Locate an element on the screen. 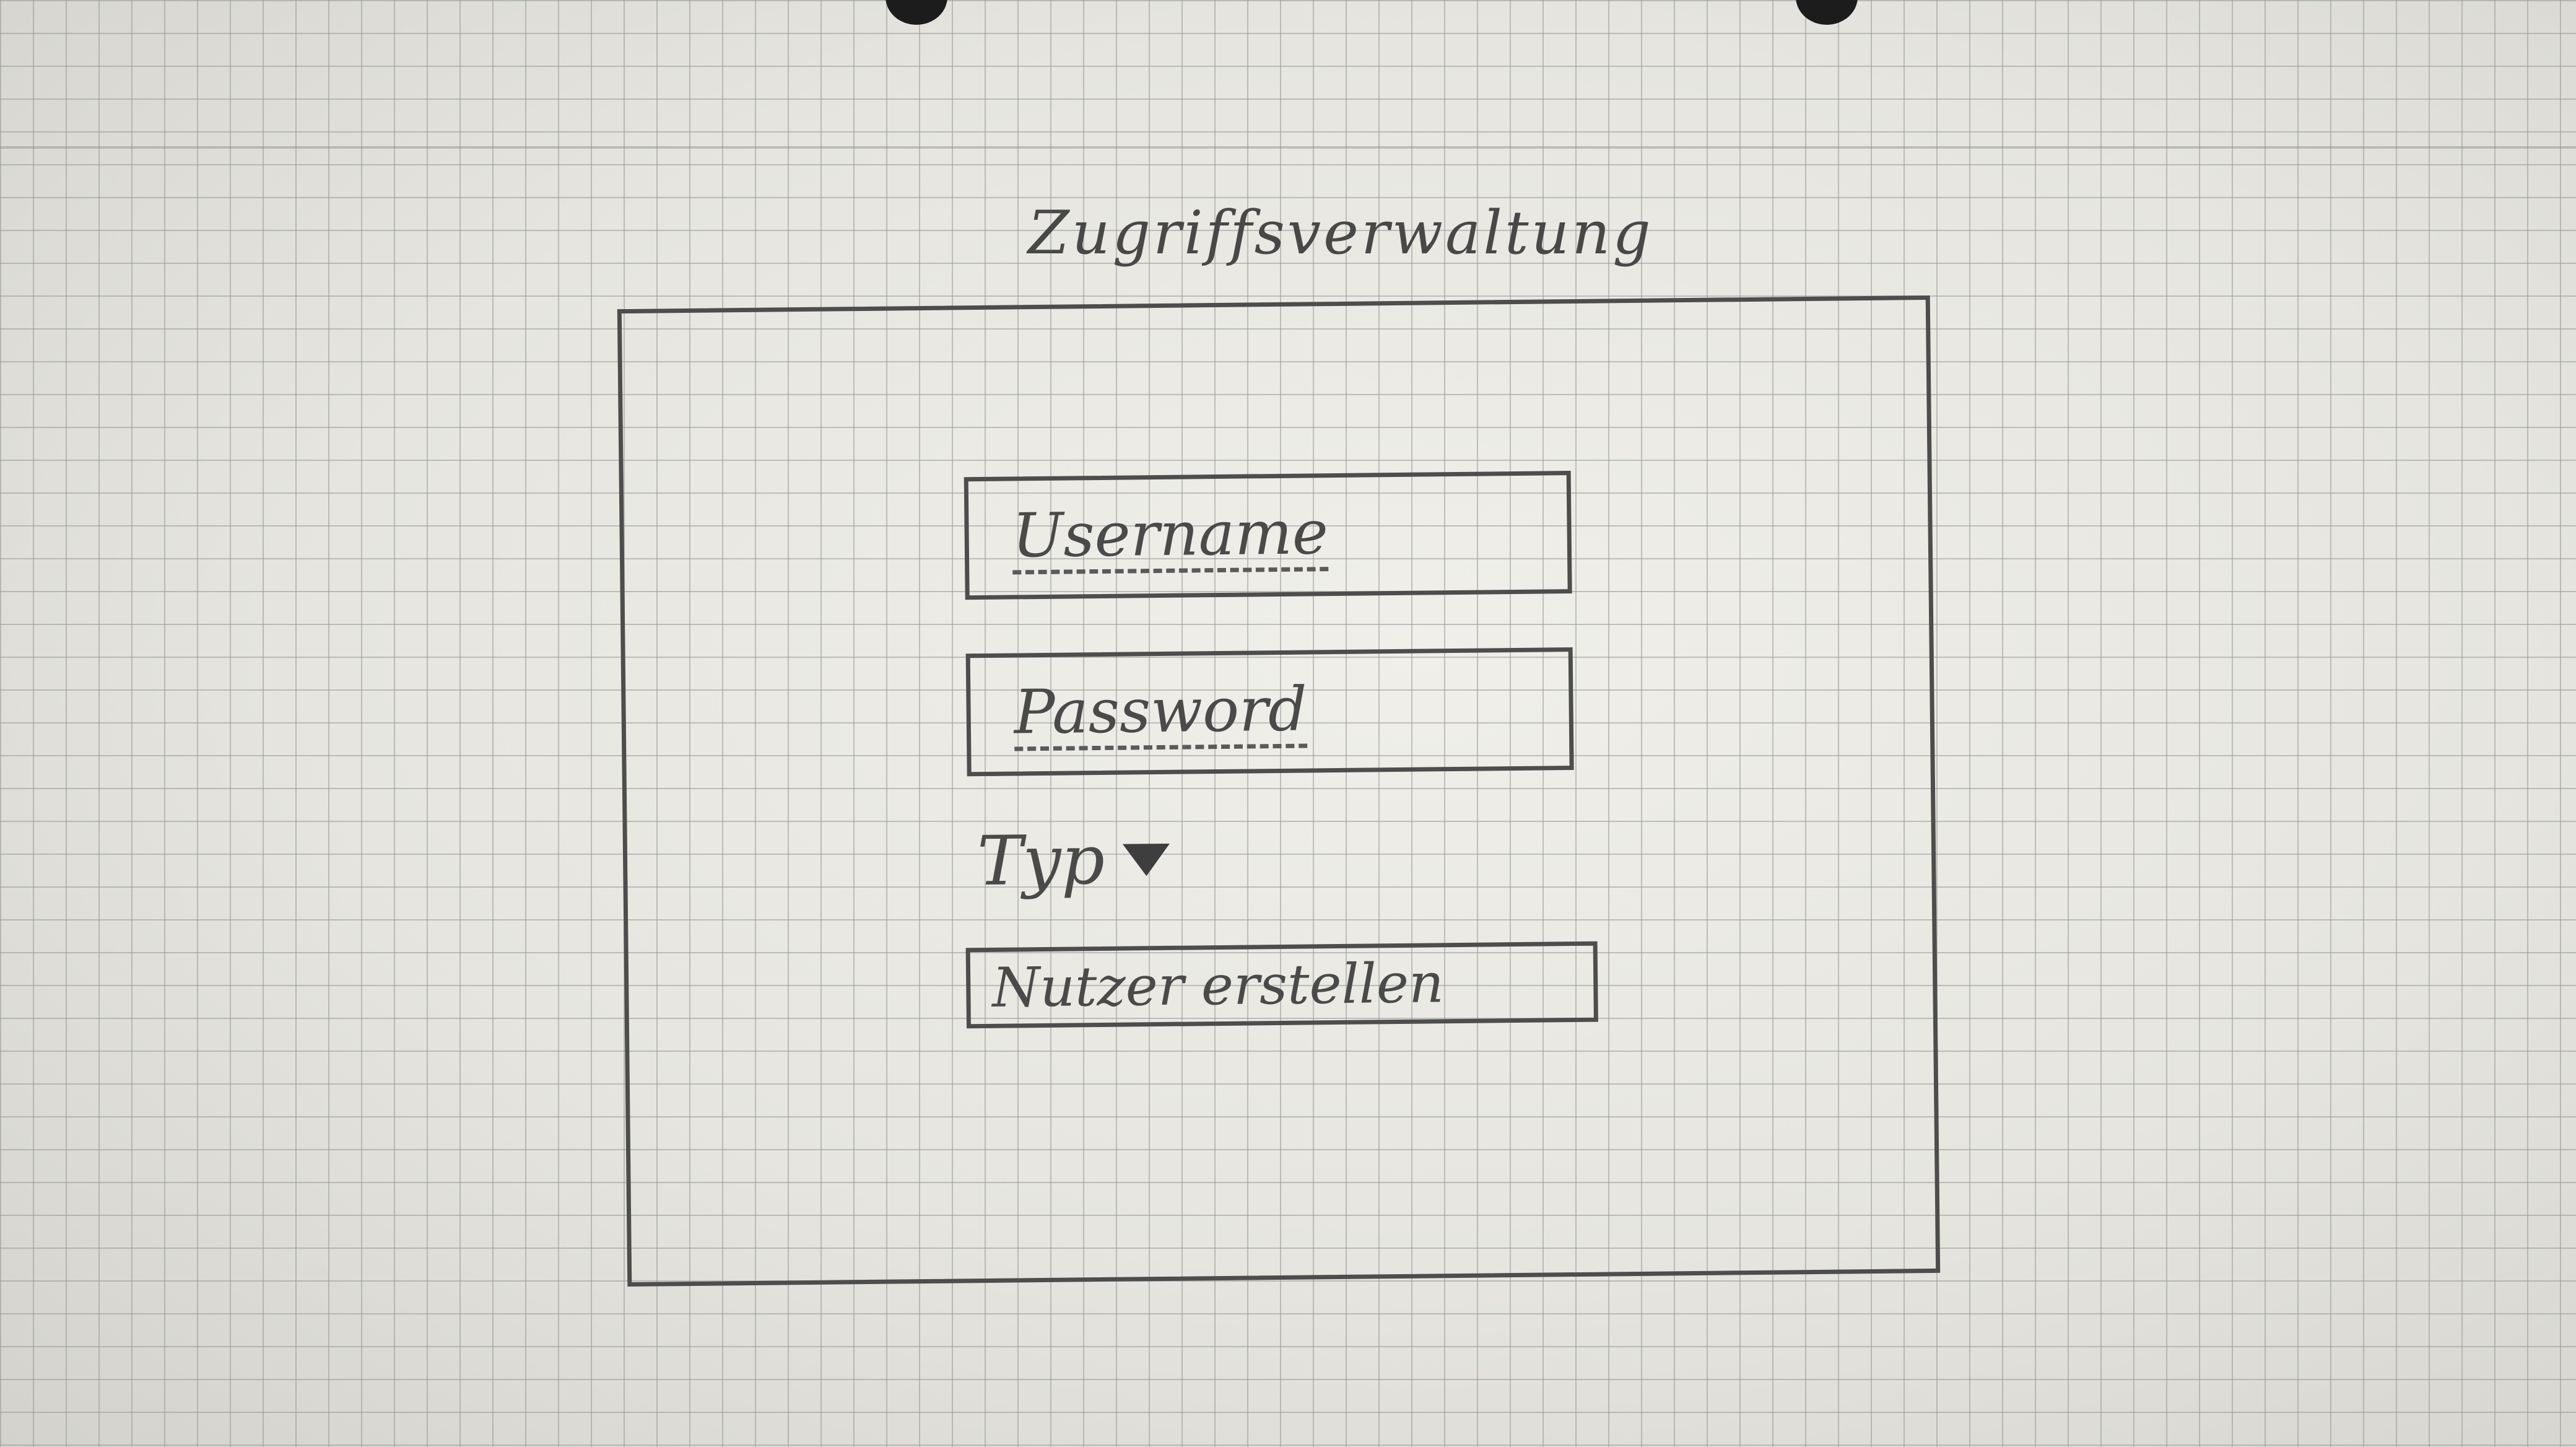  punch-hole-right is located at coordinates (1827, 13).